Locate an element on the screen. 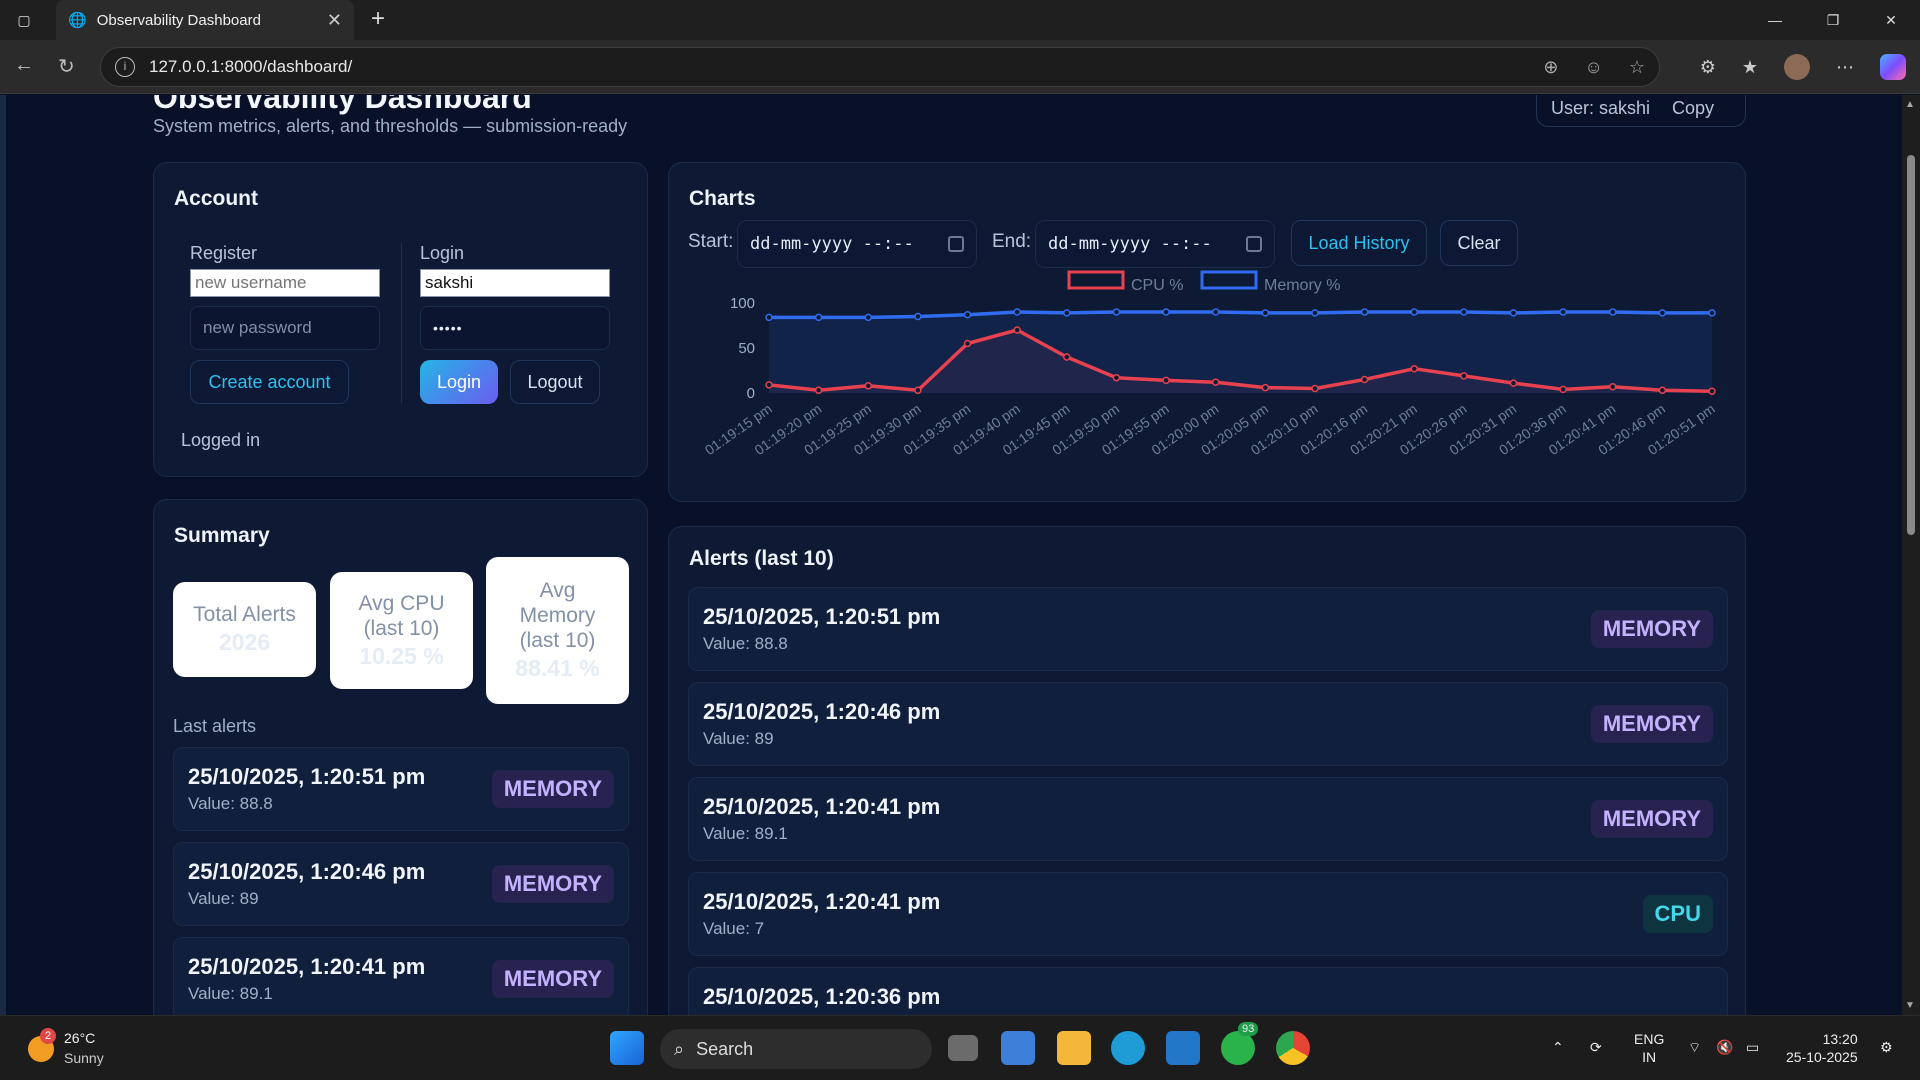  avg-memory-stat: Avg Memory (last 10) 88.41 % is located at coordinates (557, 630).